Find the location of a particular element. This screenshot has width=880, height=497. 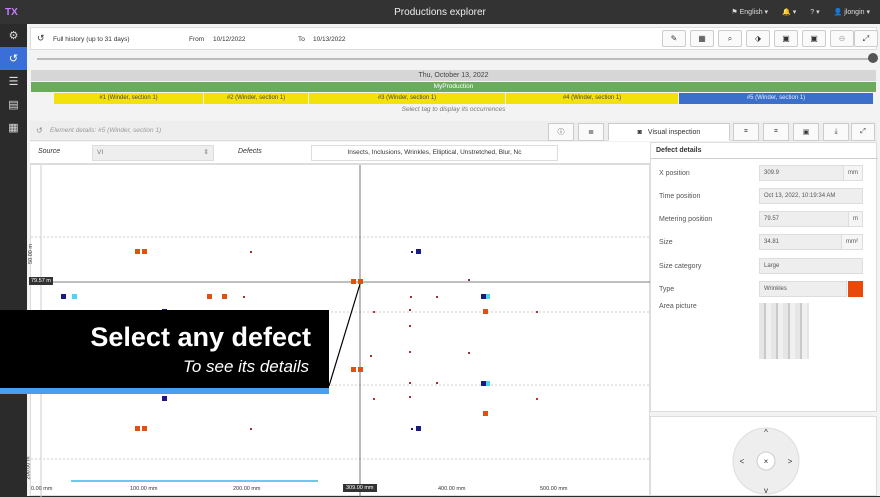

to-date-field: 10/13/2022 is located at coordinates (329, 39).